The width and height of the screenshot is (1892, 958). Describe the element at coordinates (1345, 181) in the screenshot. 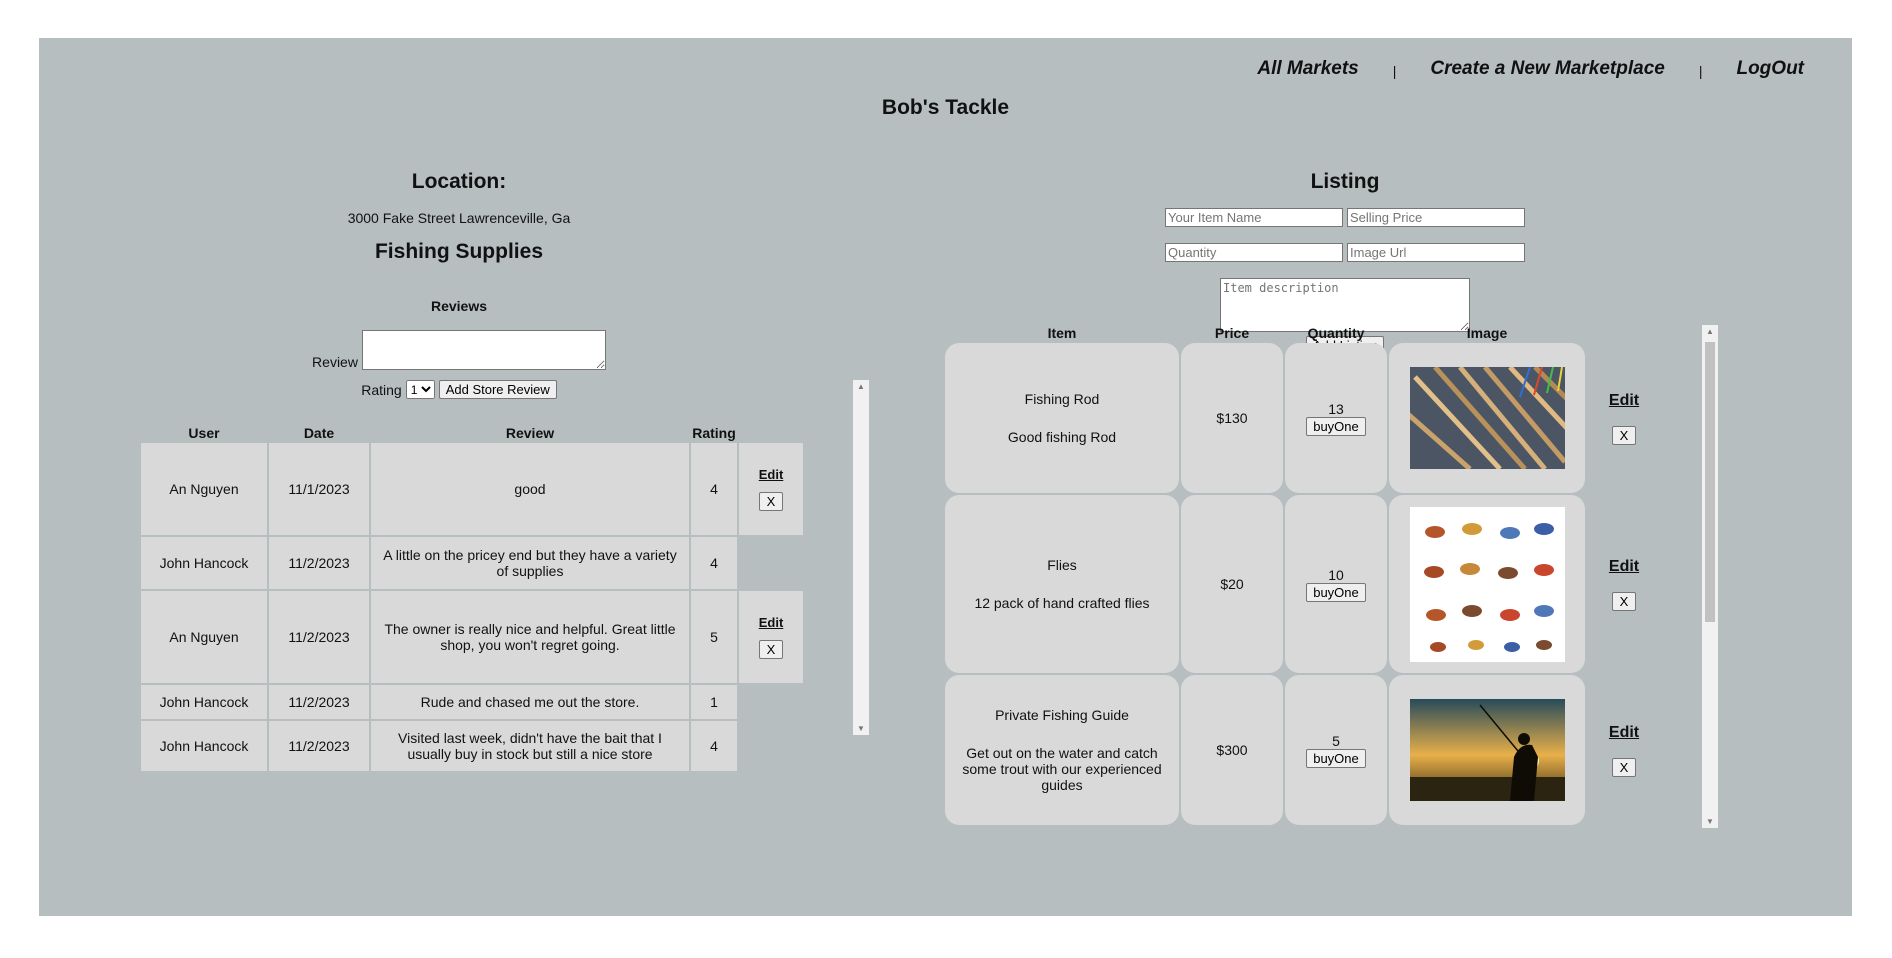

I see `listing-heading: Listing` at that location.